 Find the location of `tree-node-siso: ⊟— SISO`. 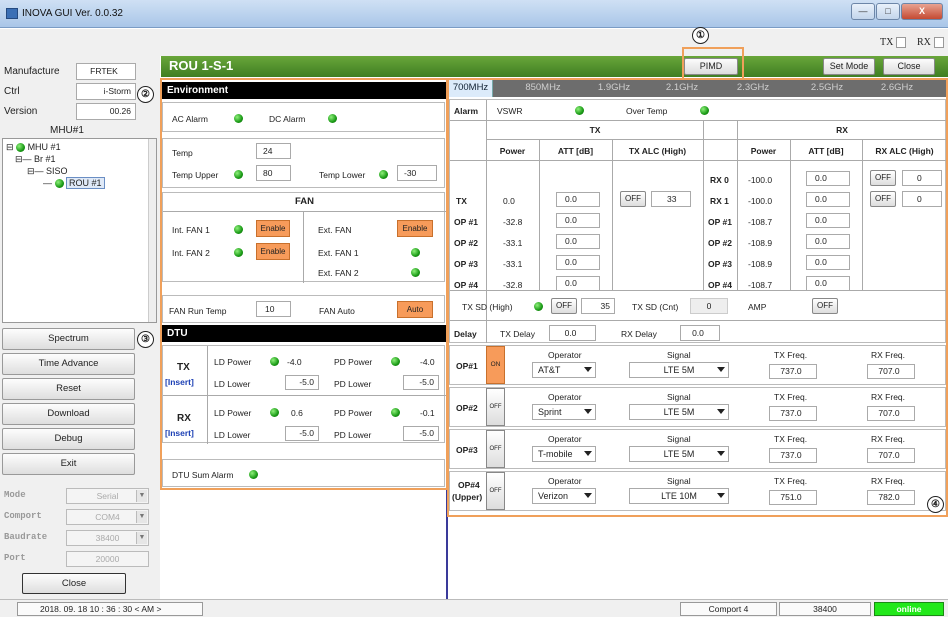

tree-node-siso: ⊟— SISO is located at coordinates (47, 171).